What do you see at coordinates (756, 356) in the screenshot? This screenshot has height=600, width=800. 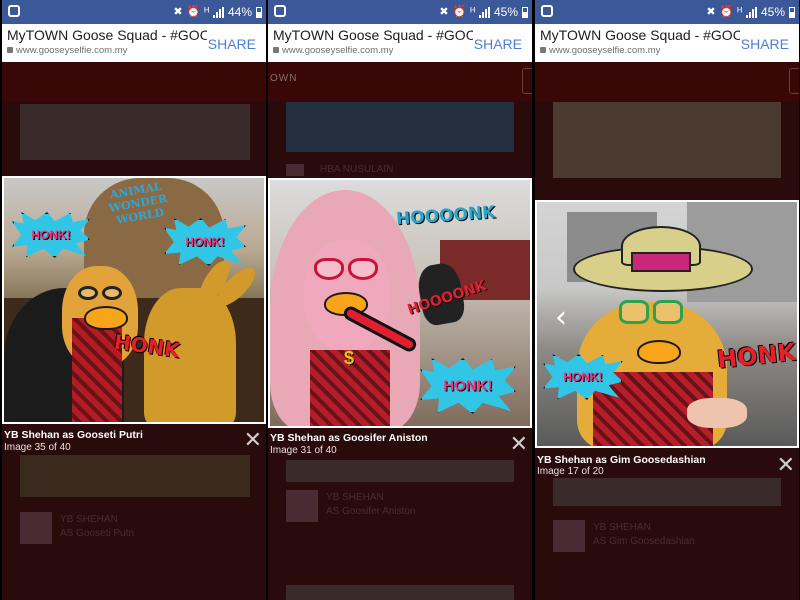 I see `honk-text-sticker: HONK` at bounding box center [756, 356].